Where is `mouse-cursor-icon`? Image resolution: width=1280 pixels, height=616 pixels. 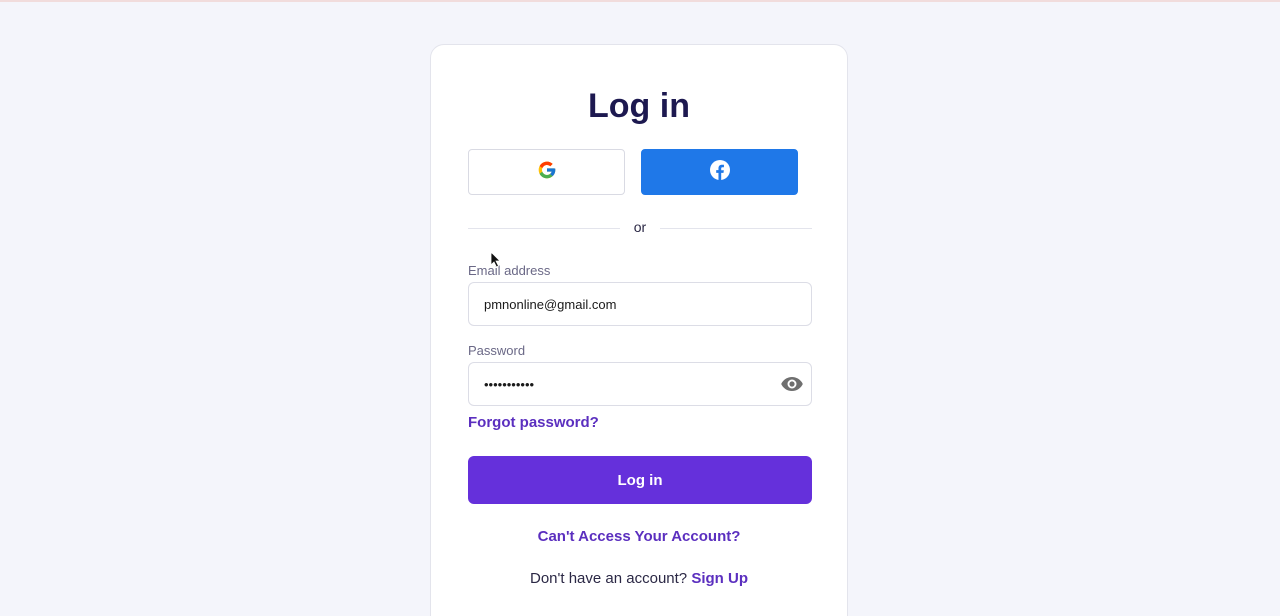
mouse-cursor-icon is located at coordinates (495, 259).